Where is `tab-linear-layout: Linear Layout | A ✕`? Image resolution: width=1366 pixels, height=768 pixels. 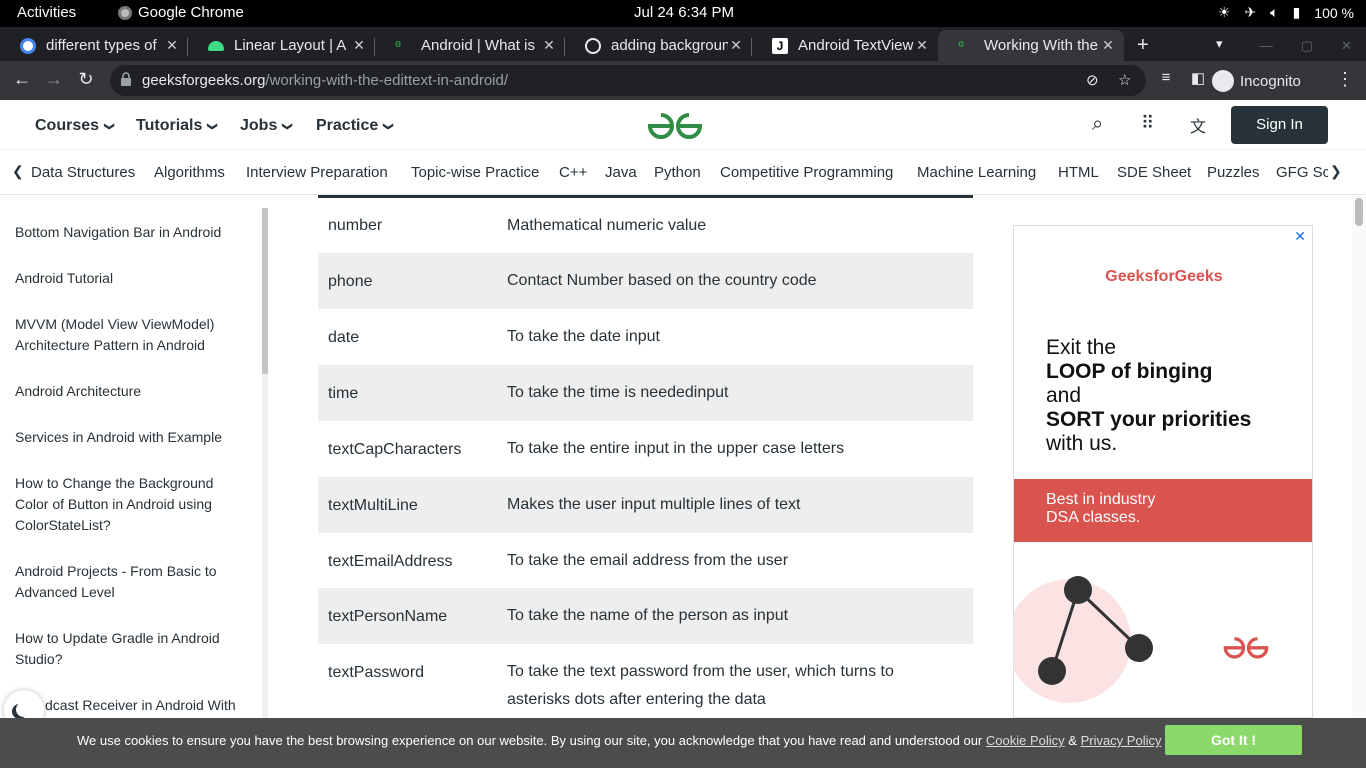
tab-linear-layout: Linear Layout | A ✕ is located at coordinates (281, 45).